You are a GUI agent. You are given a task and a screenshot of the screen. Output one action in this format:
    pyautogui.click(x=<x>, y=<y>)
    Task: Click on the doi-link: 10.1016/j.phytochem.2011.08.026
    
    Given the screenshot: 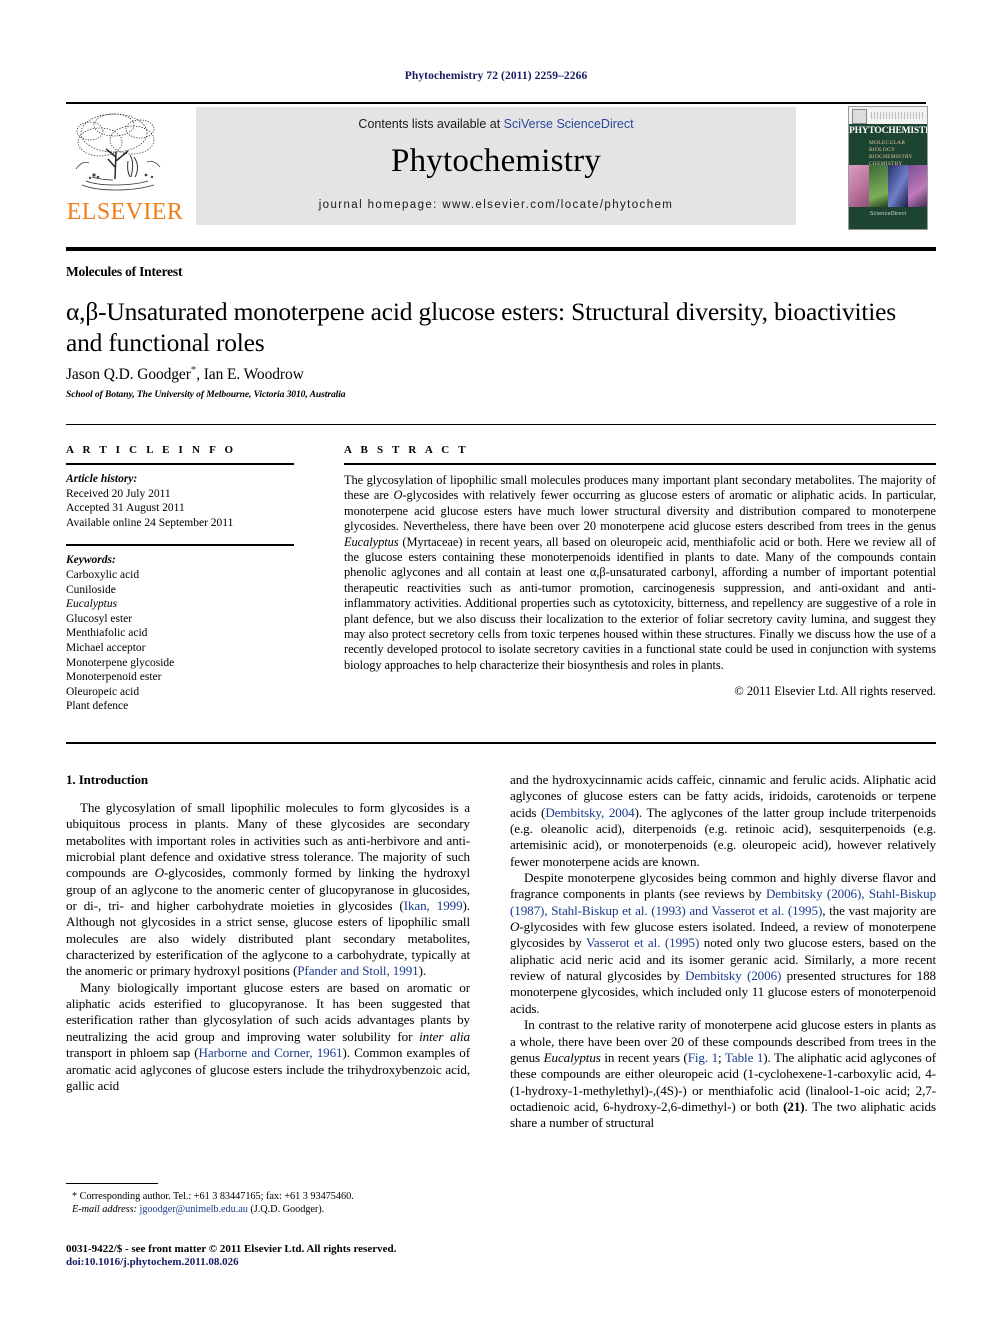 What is the action you would take?
    pyautogui.click(x=161, y=1262)
    